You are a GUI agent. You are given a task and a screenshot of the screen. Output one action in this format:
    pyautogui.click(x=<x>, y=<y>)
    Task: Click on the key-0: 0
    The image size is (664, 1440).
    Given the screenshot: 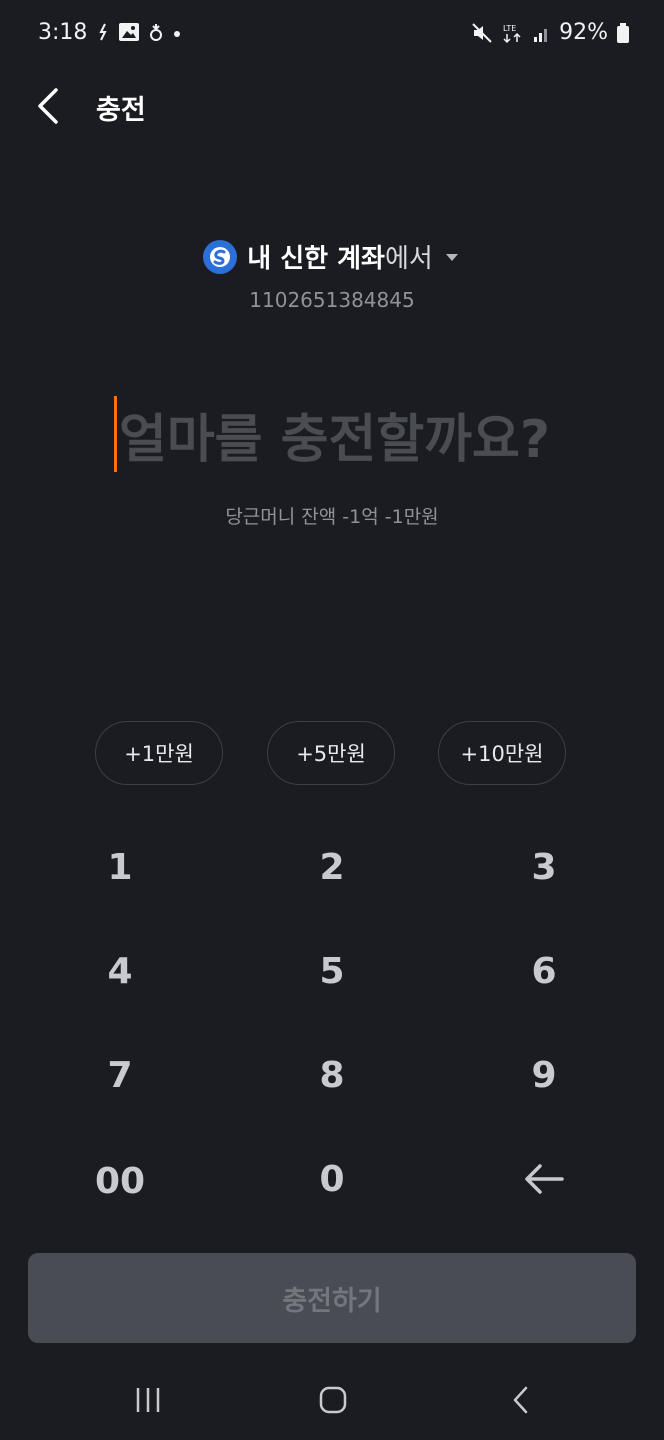 What is the action you would take?
    pyautogui.click(x=332, y=1179)
    